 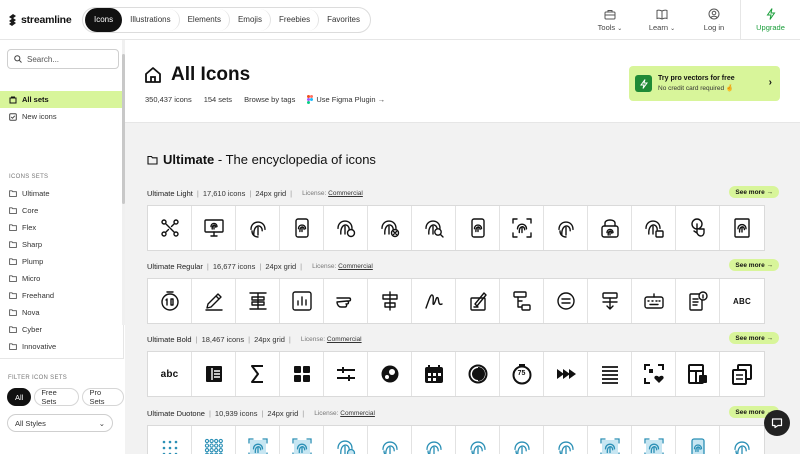 What do you see at coordinates (57, 397) in the screenshot?
I see `filter-free-sets-button: Free Sets` at bounding box center [57, 397].